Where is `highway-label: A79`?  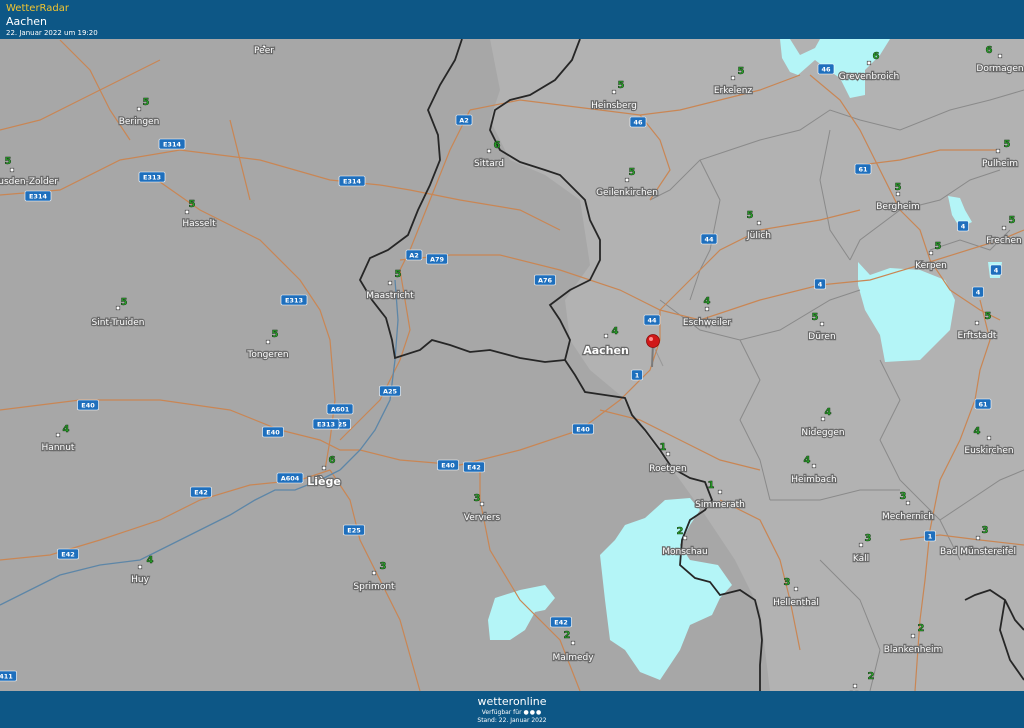 highway-label: A79 is located at coordinates (437, 259).